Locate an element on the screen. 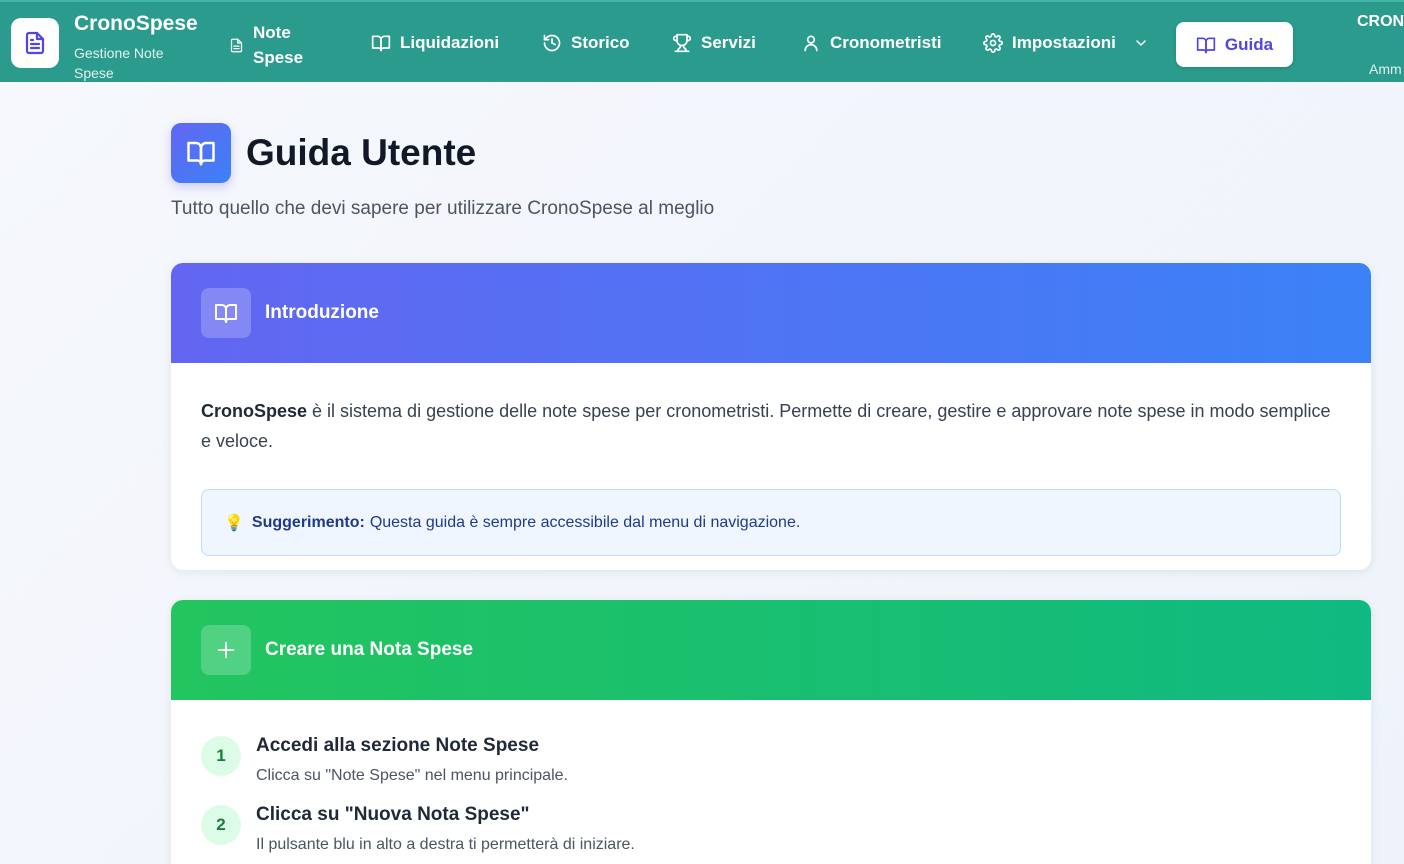  history-icon is located at coordinates (552, 43).